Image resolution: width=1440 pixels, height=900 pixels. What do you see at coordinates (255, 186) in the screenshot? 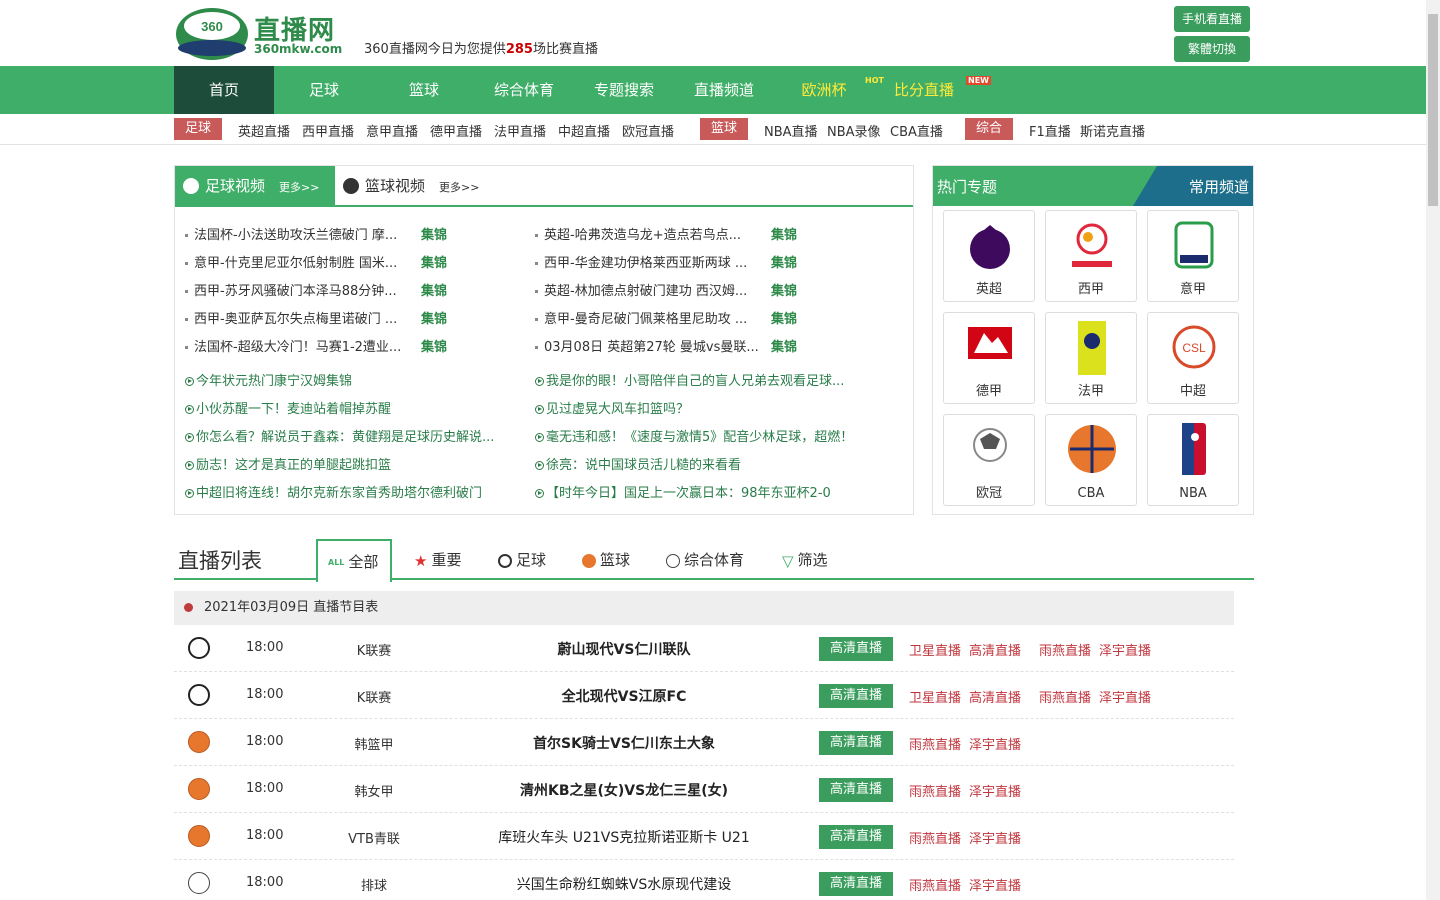
I see `tab-football-video: 足球视频 更多>>` at bounding box center [255, 186].